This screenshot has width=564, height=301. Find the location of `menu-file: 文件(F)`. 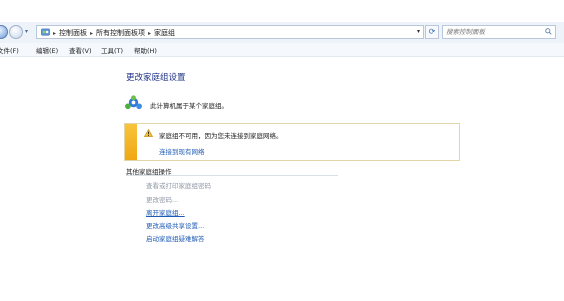

menu-file: 文件(F) is located at coordinates (9, 50).